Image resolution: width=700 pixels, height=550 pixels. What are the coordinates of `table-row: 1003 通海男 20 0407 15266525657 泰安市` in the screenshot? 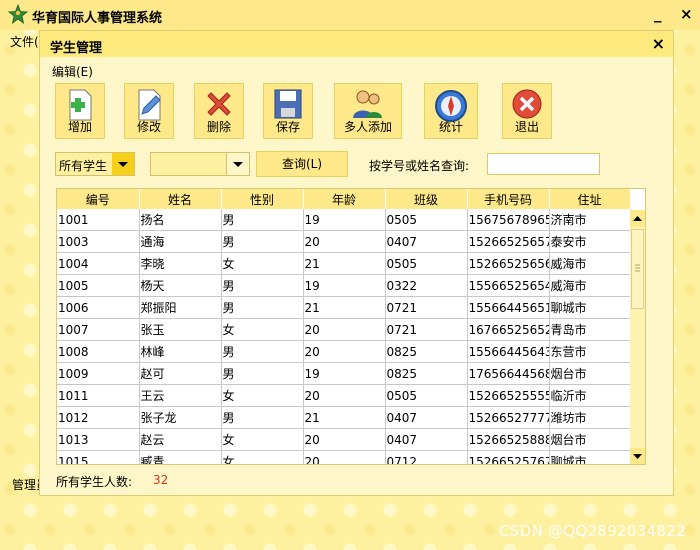 It's located at (344, 241).